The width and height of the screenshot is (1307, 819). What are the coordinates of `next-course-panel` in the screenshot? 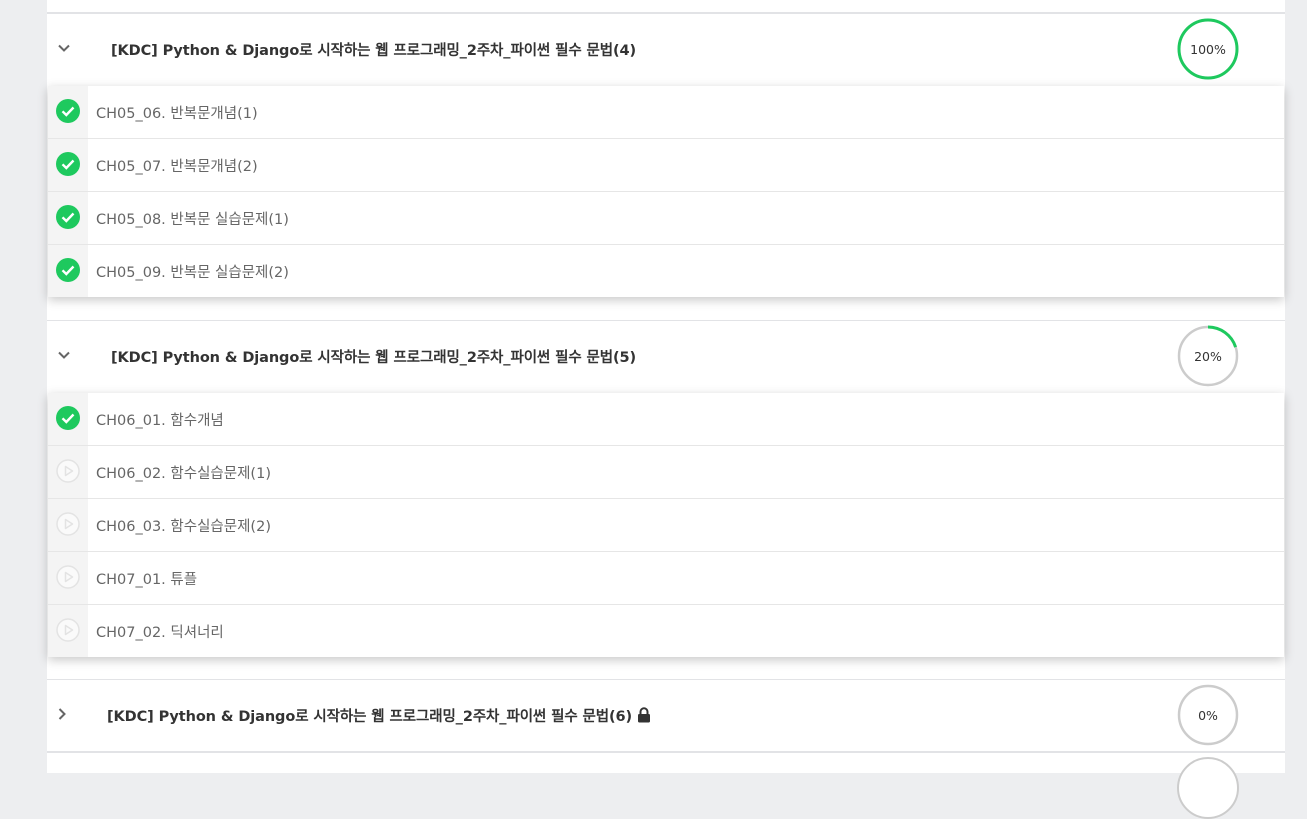 It's located at (666, 762).